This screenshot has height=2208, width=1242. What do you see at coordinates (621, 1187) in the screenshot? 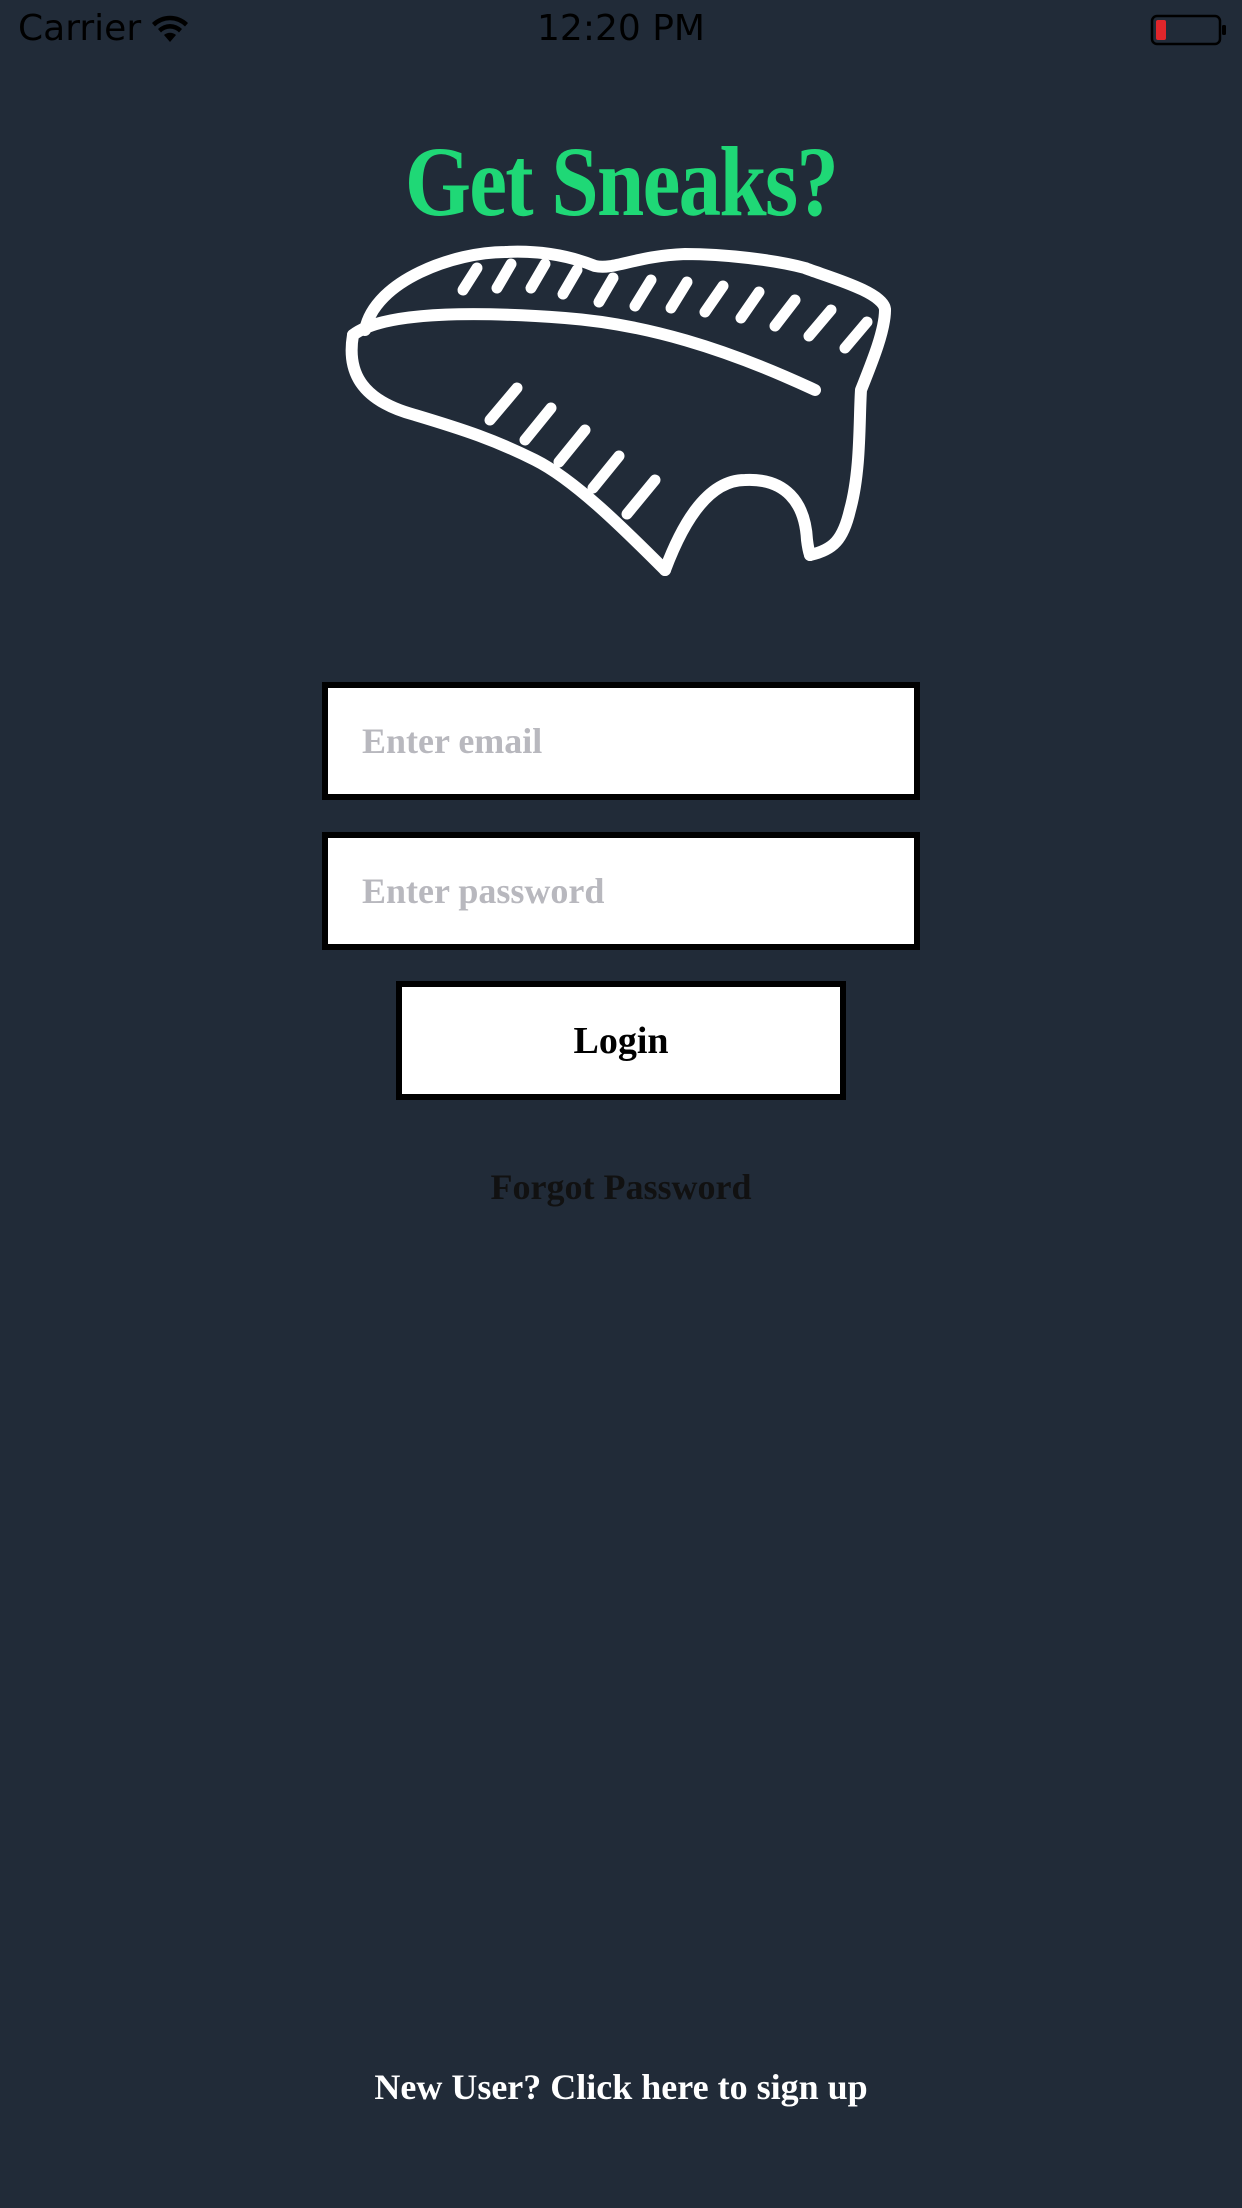
I see `forgot-password-link: Forgot Password` at bounding box center [621, 1187].